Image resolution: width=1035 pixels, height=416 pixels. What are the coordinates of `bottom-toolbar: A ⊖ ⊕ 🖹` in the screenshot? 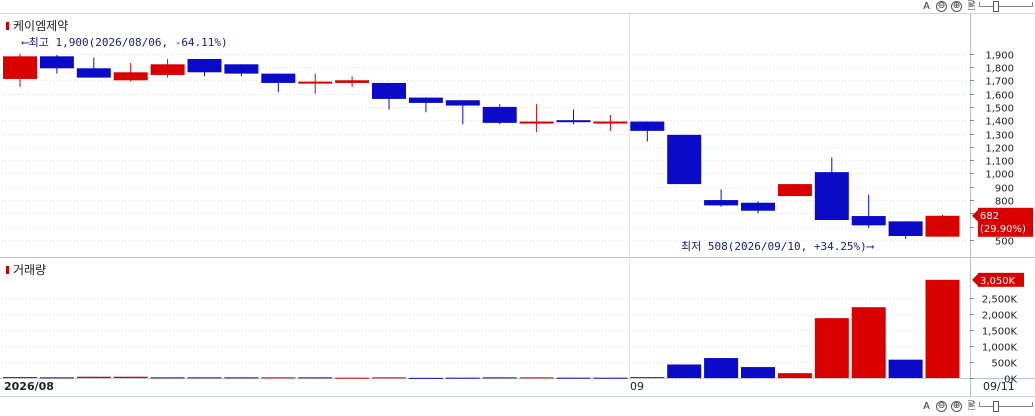 It's located at (517, 406).